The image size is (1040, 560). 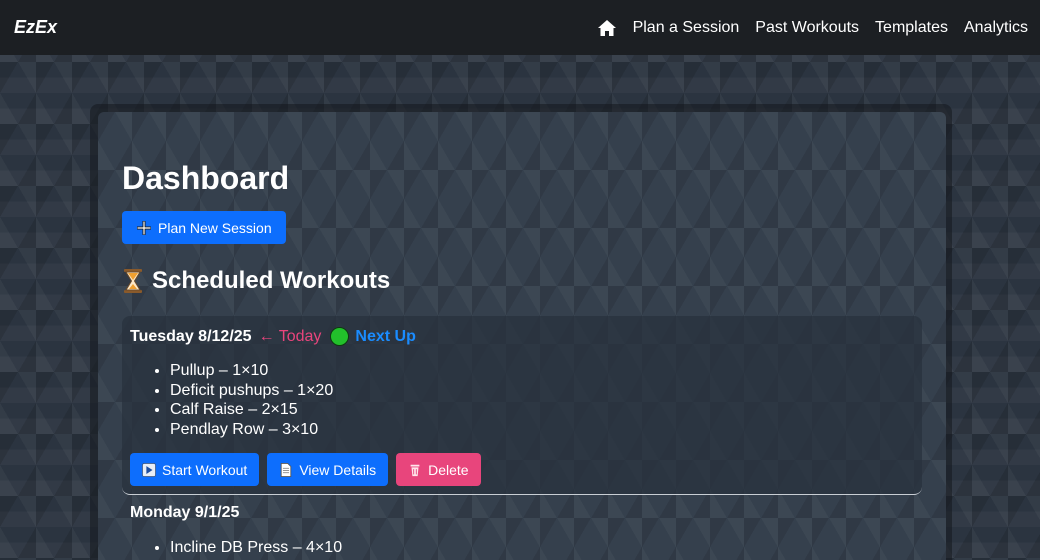 I want to click on delete-label: Delete, so click(x=448, y=469).